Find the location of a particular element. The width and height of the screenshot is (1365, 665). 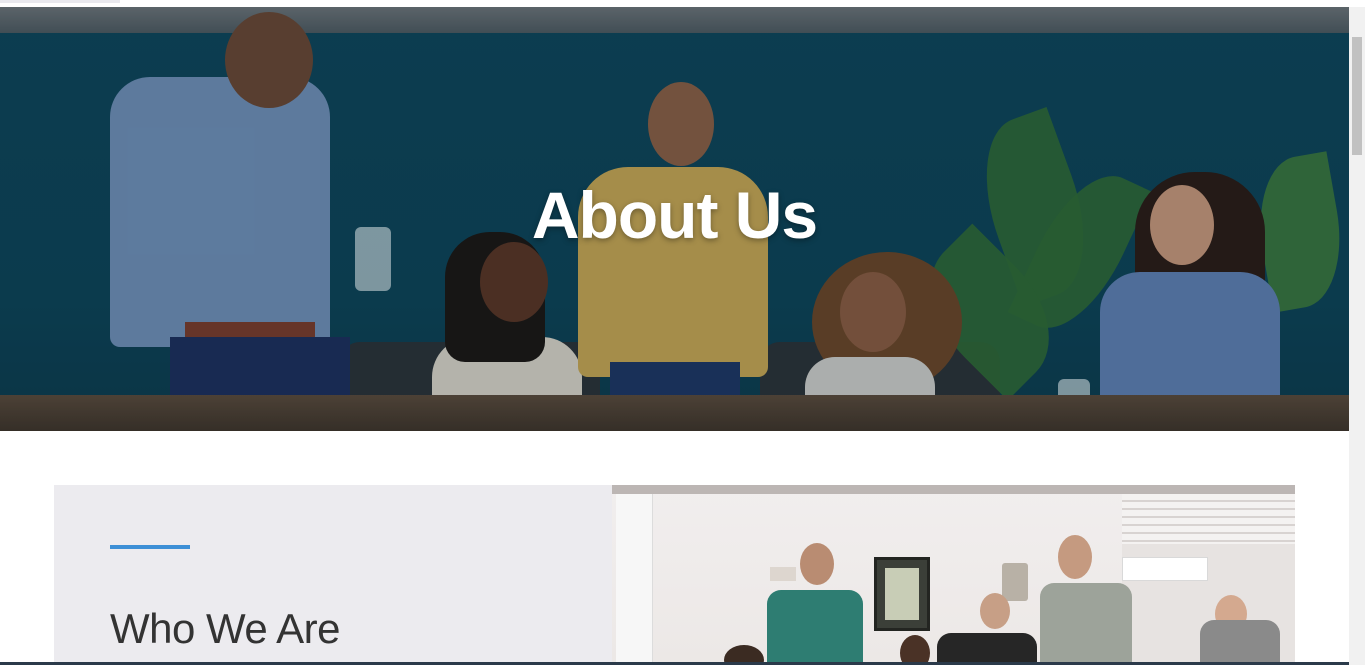

scrollbar-thumb is located at coordinates (1357, 96).